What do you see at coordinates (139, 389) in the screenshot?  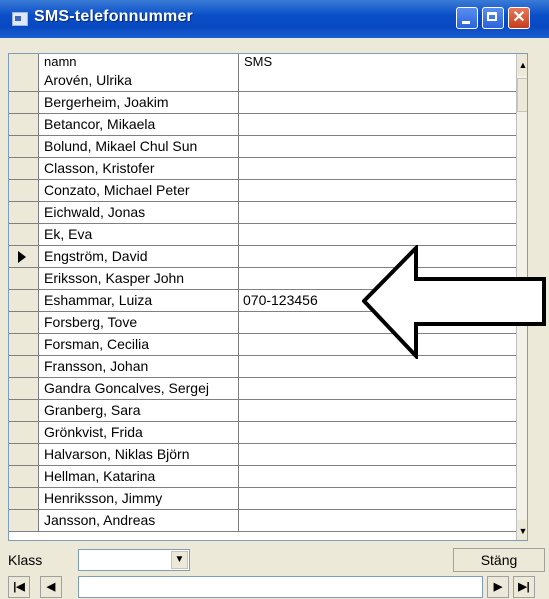 I see `cell-namn: Gandra Goncalves, Sergej` at bounding box center [139, 389].